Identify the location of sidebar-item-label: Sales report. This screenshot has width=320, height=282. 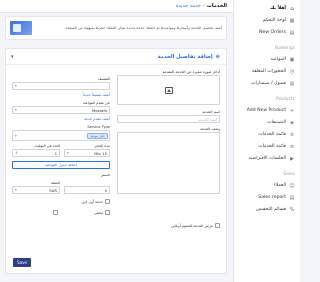
(272, 197).